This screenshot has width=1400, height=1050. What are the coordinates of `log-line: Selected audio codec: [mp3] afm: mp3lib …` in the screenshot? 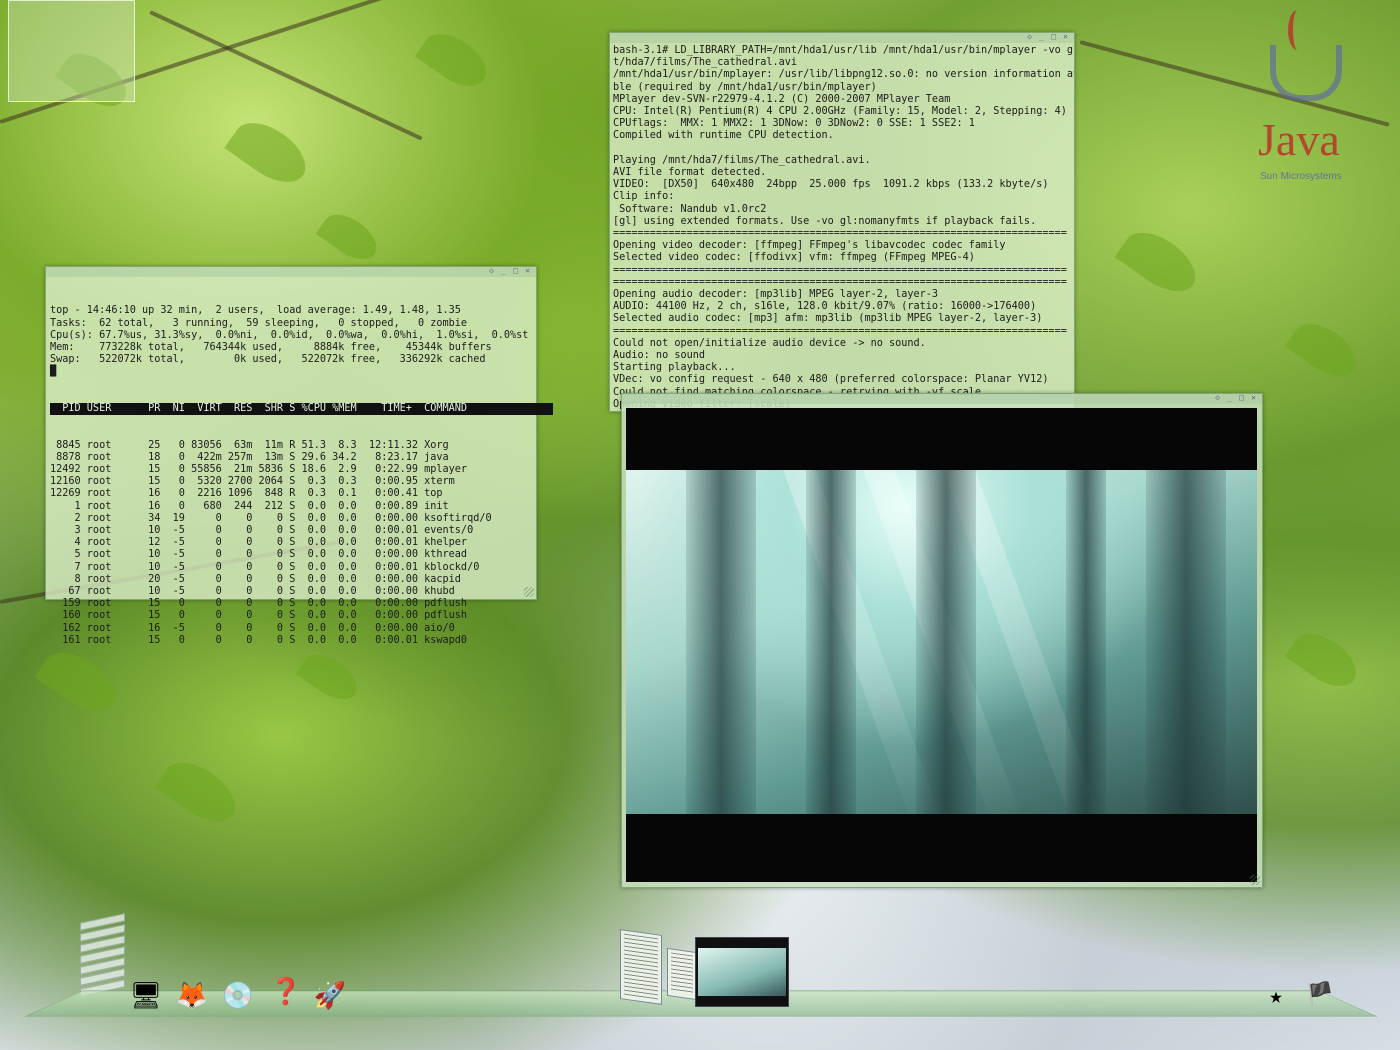 It's located at (828, 319).